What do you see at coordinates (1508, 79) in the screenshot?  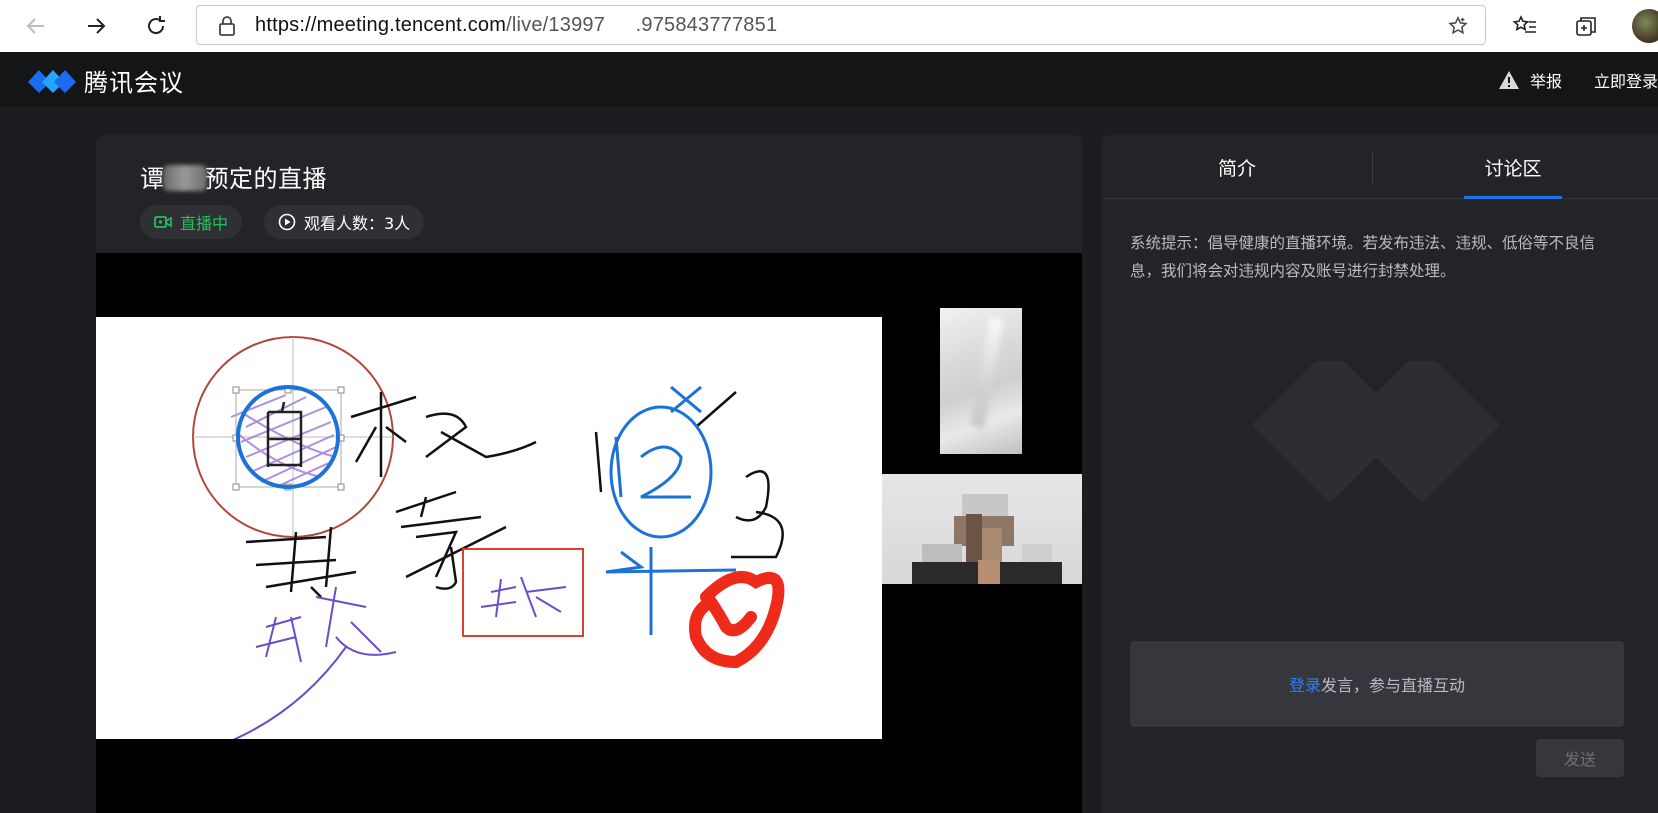 I see `warning-icon` at bounding box center [1508, 79].